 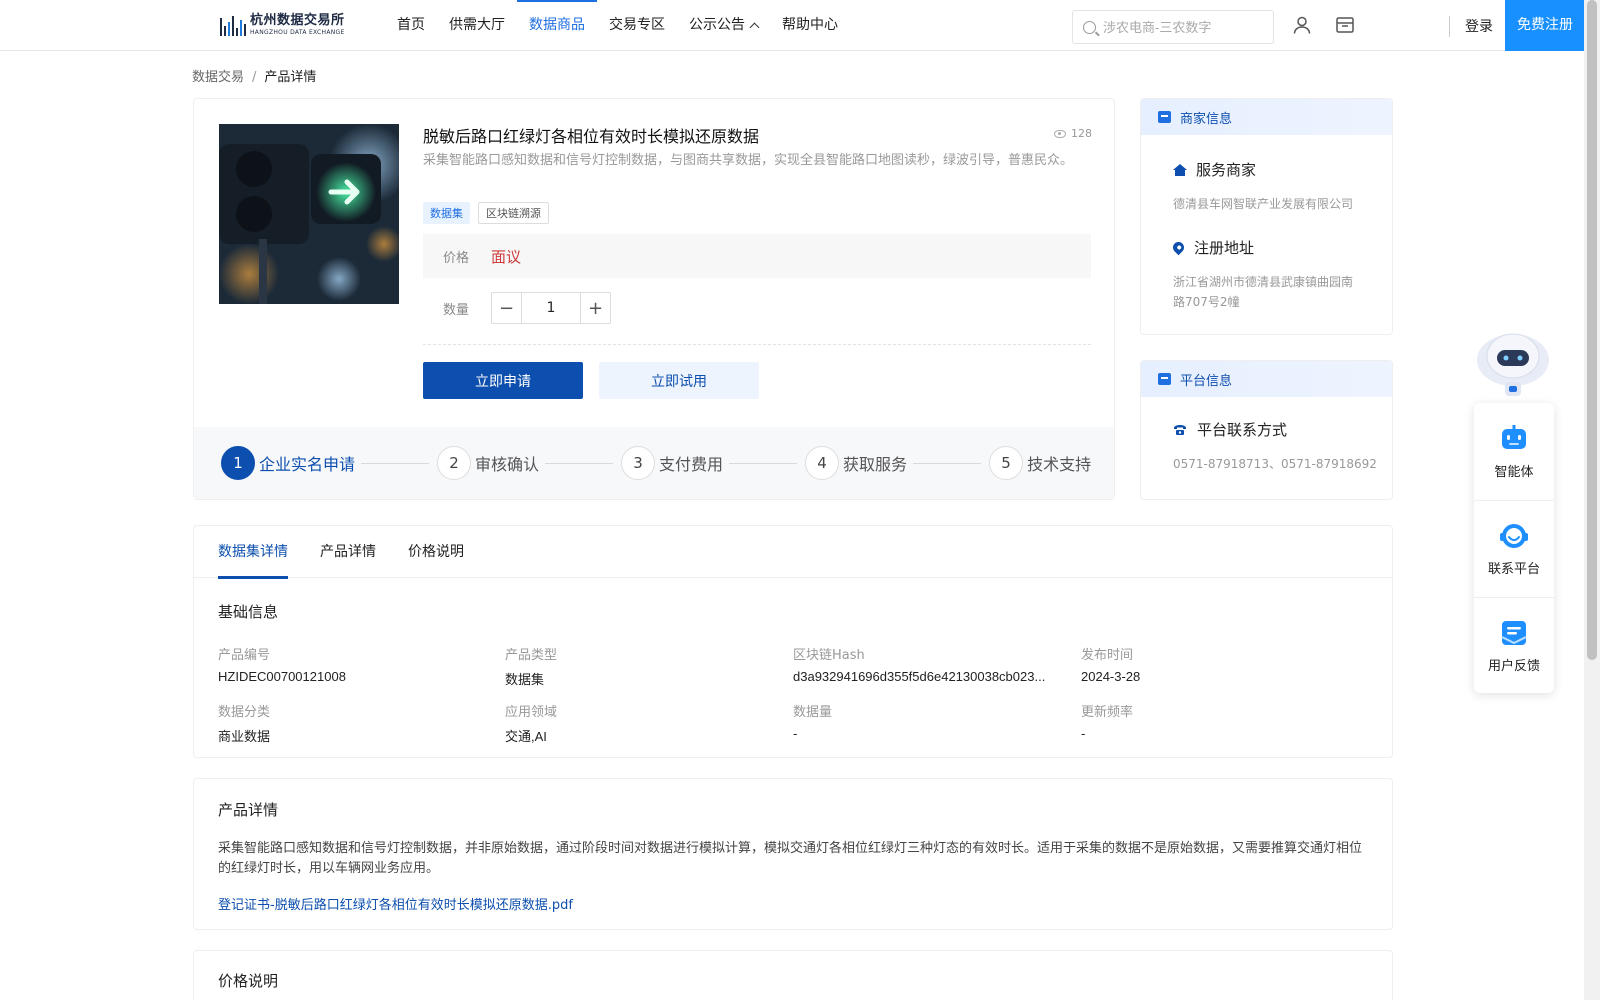 What do you see at coordinates (813, 723) in the screenshot?
I see `field-data-volume: 数据量 -` at bounding box center [813, 723].